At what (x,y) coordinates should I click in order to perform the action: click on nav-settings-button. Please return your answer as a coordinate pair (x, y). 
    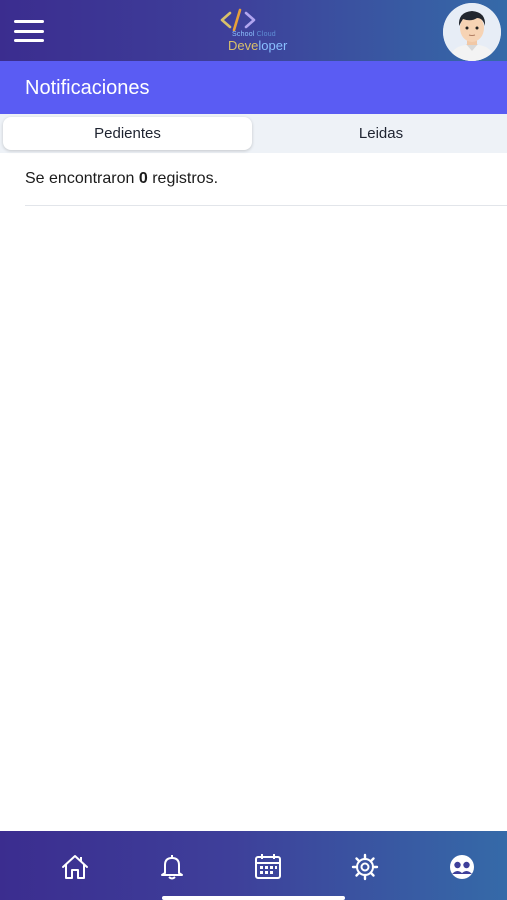
    Looking at the image, I should click on (365, 867).